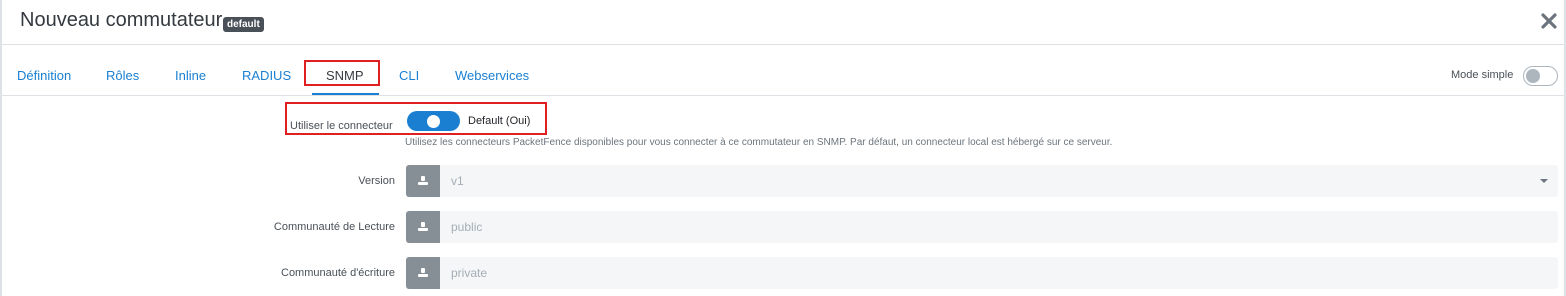 The height and width of the screenshot is (296, 1566). Describe the element at coordinates (190, 75) in the screenshot. I see `tab-inline: Inline` at that location.